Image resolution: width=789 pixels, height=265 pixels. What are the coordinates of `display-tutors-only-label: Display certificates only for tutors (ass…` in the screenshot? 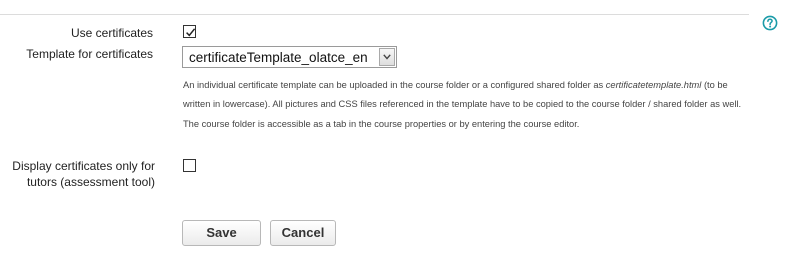 It's located at (77, 174).